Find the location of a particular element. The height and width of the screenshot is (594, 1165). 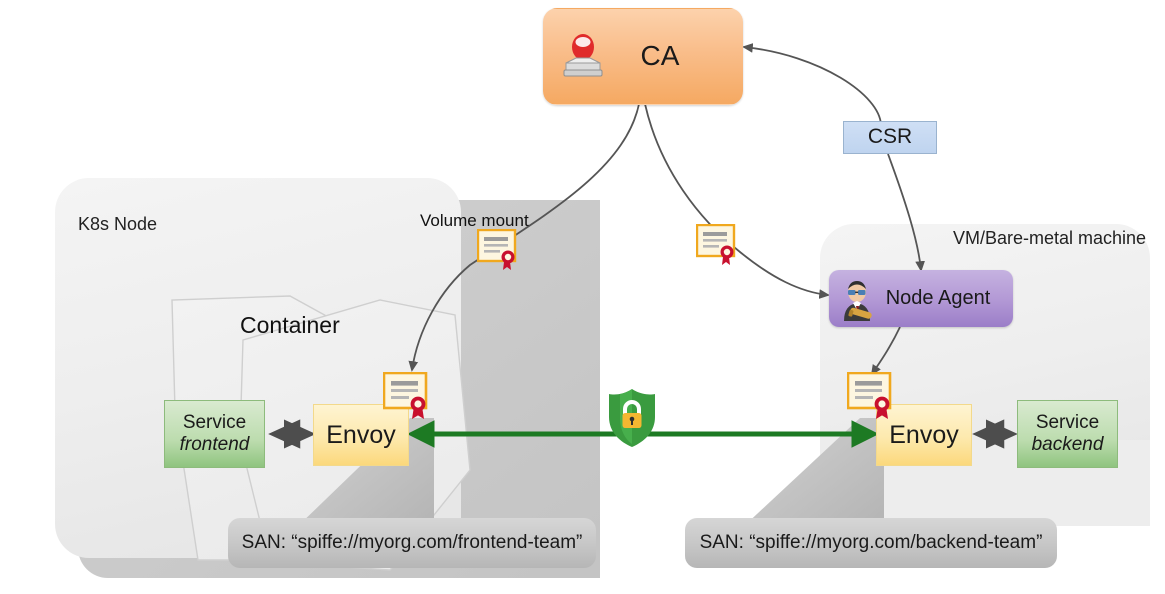

ca-node: CA is located at coordinates (643, 56).